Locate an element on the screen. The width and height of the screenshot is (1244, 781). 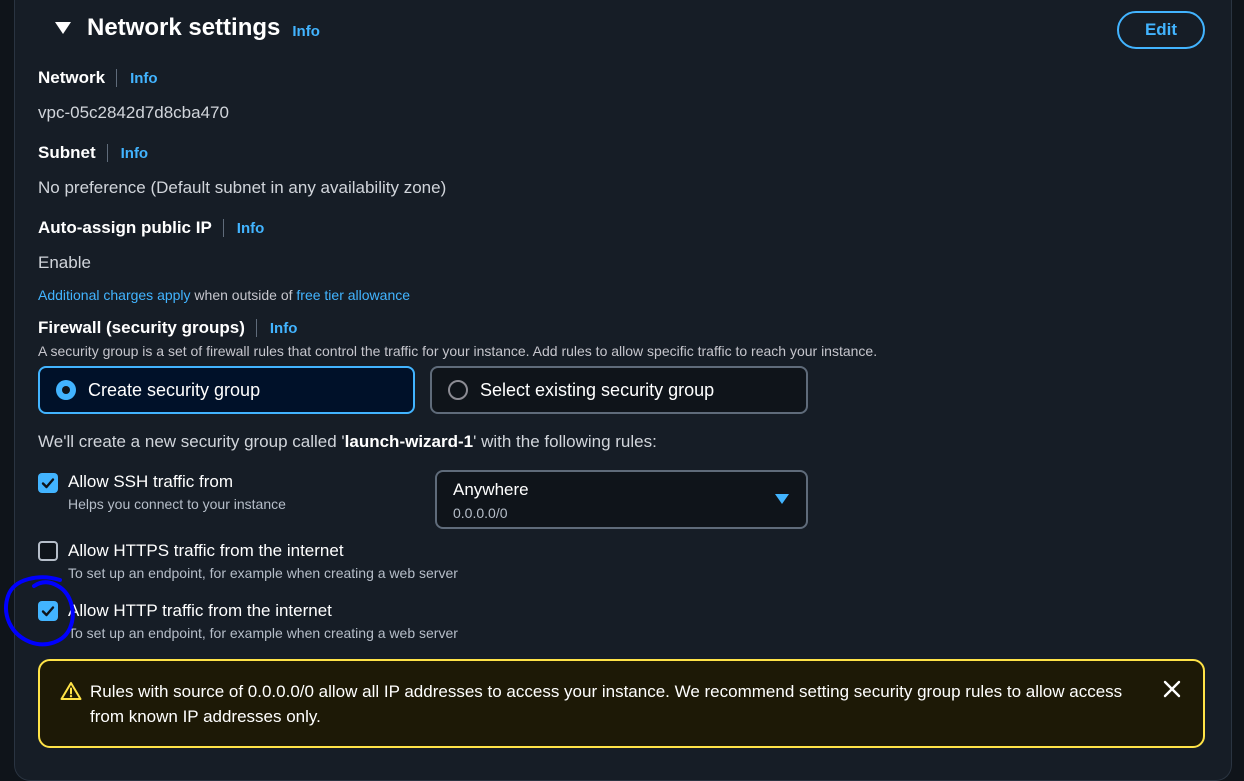
section-title: Network settings is located at coordinates (184, 27).